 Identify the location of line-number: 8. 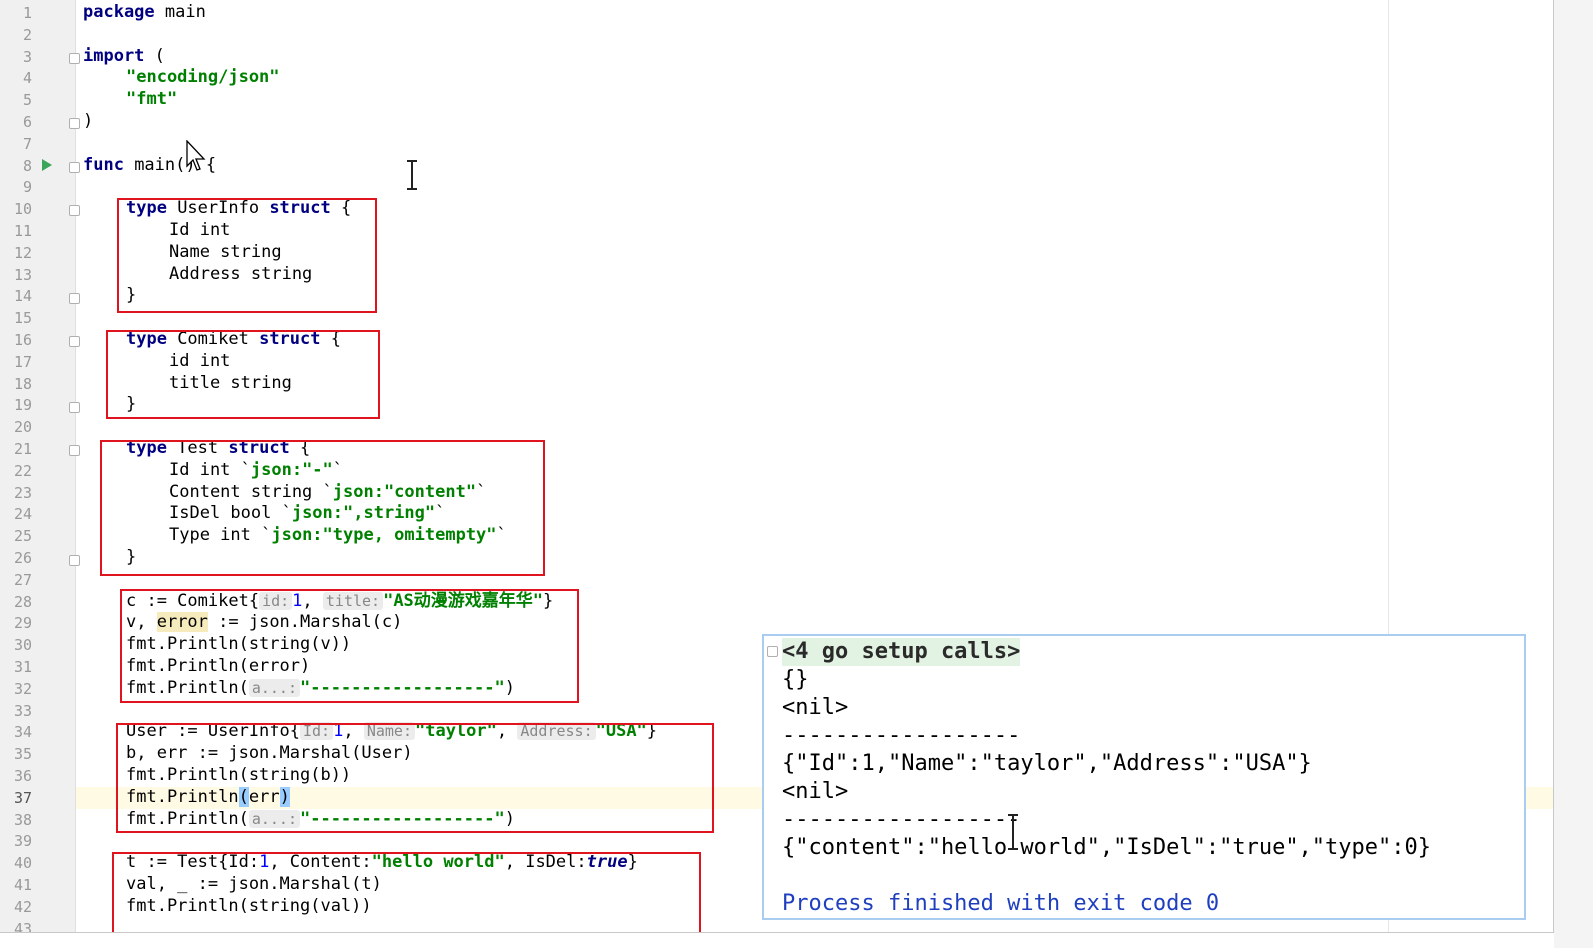
(27, 165).